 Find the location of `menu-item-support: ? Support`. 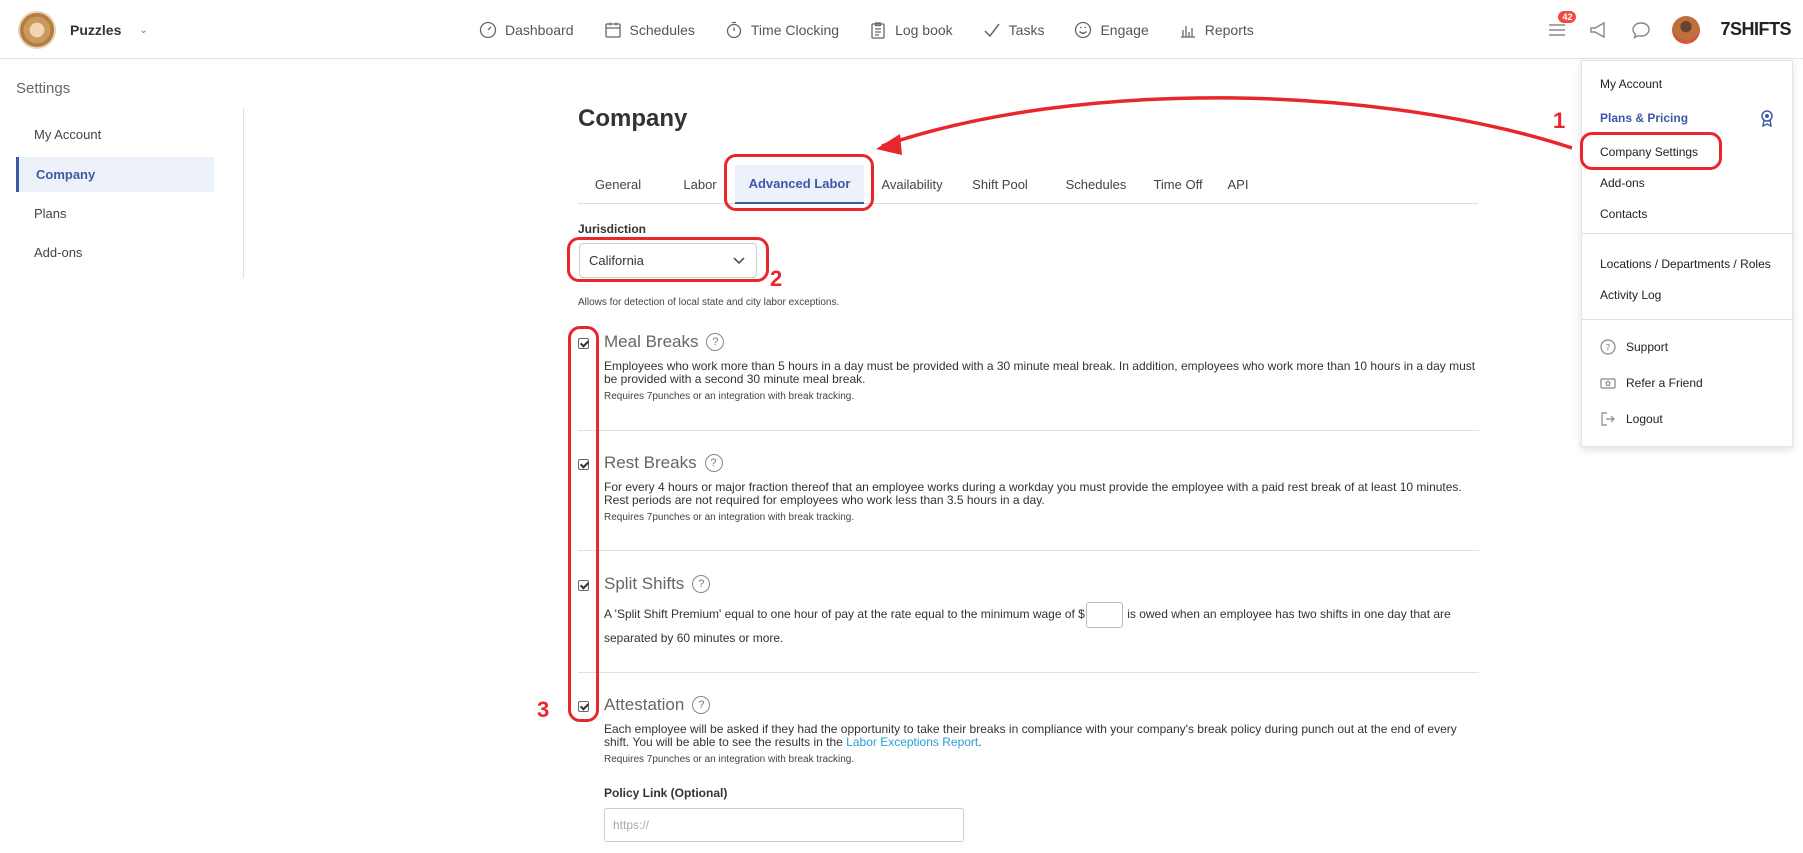

menu-item-support: ? Support is located at coordinates (1634, 347).